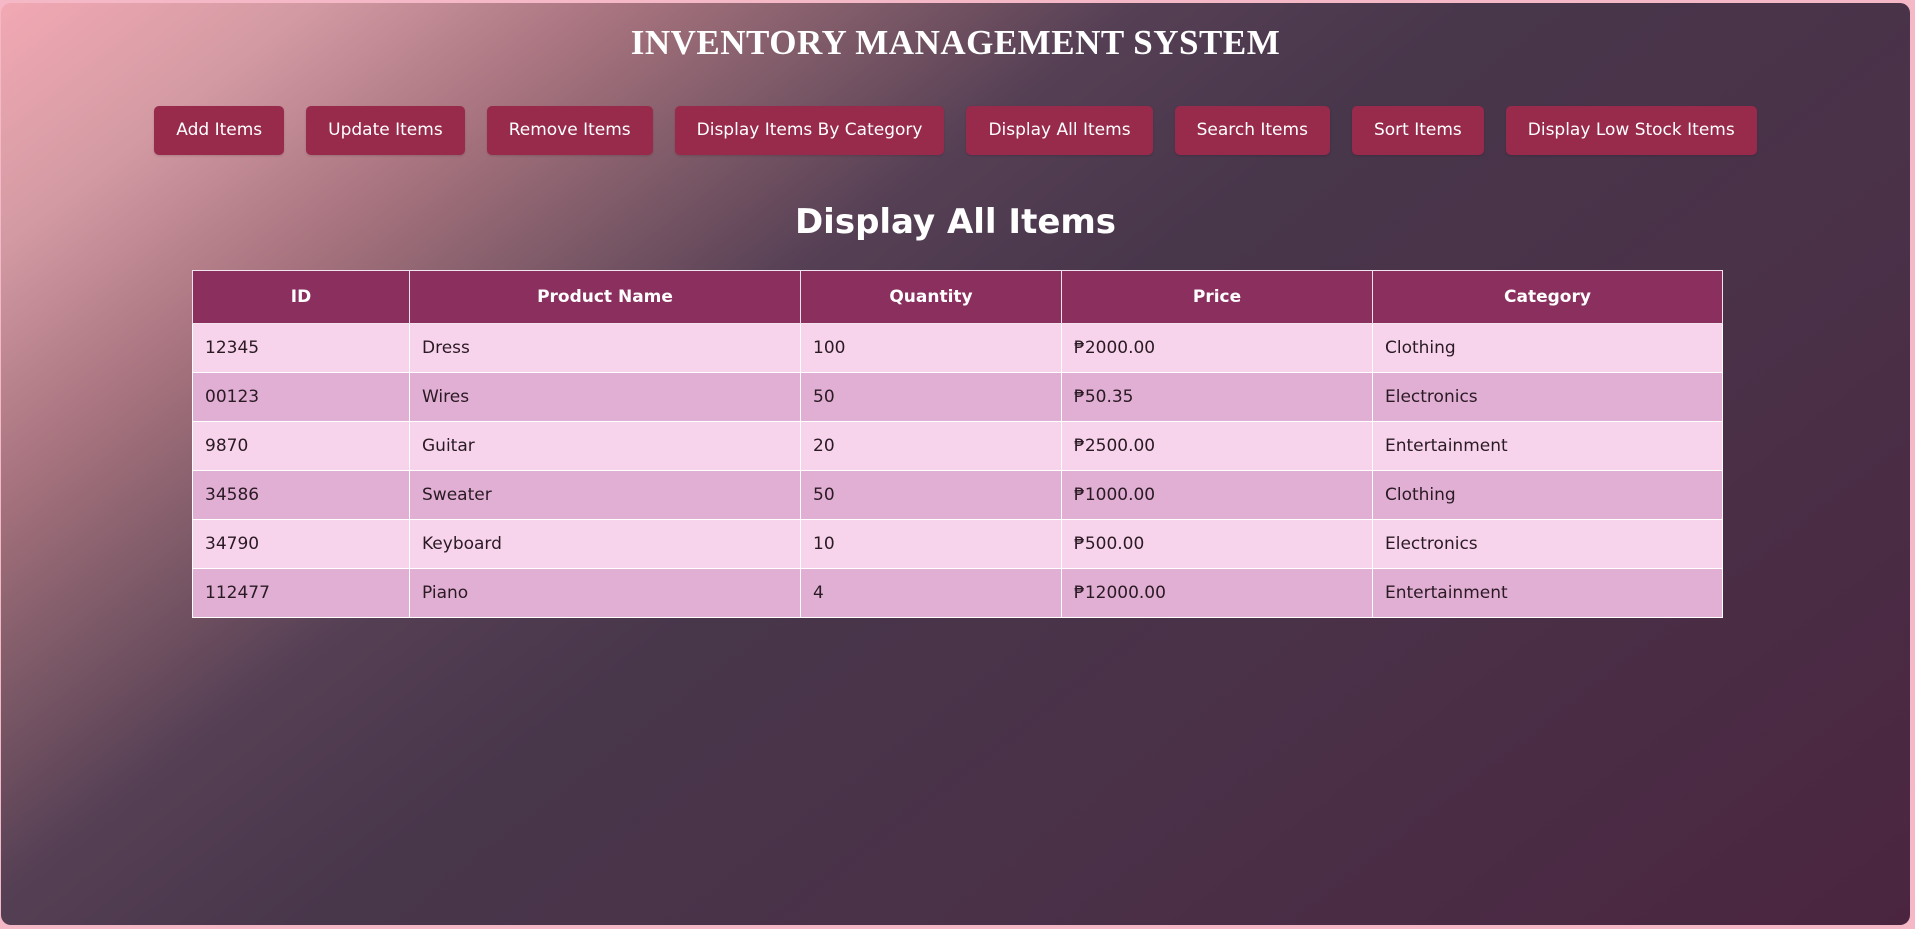 This screenshot has width=1915, height=929. Describe the element at coordinates (301, 397) in the screenshot. I see `cell-id: 00123` at that location.